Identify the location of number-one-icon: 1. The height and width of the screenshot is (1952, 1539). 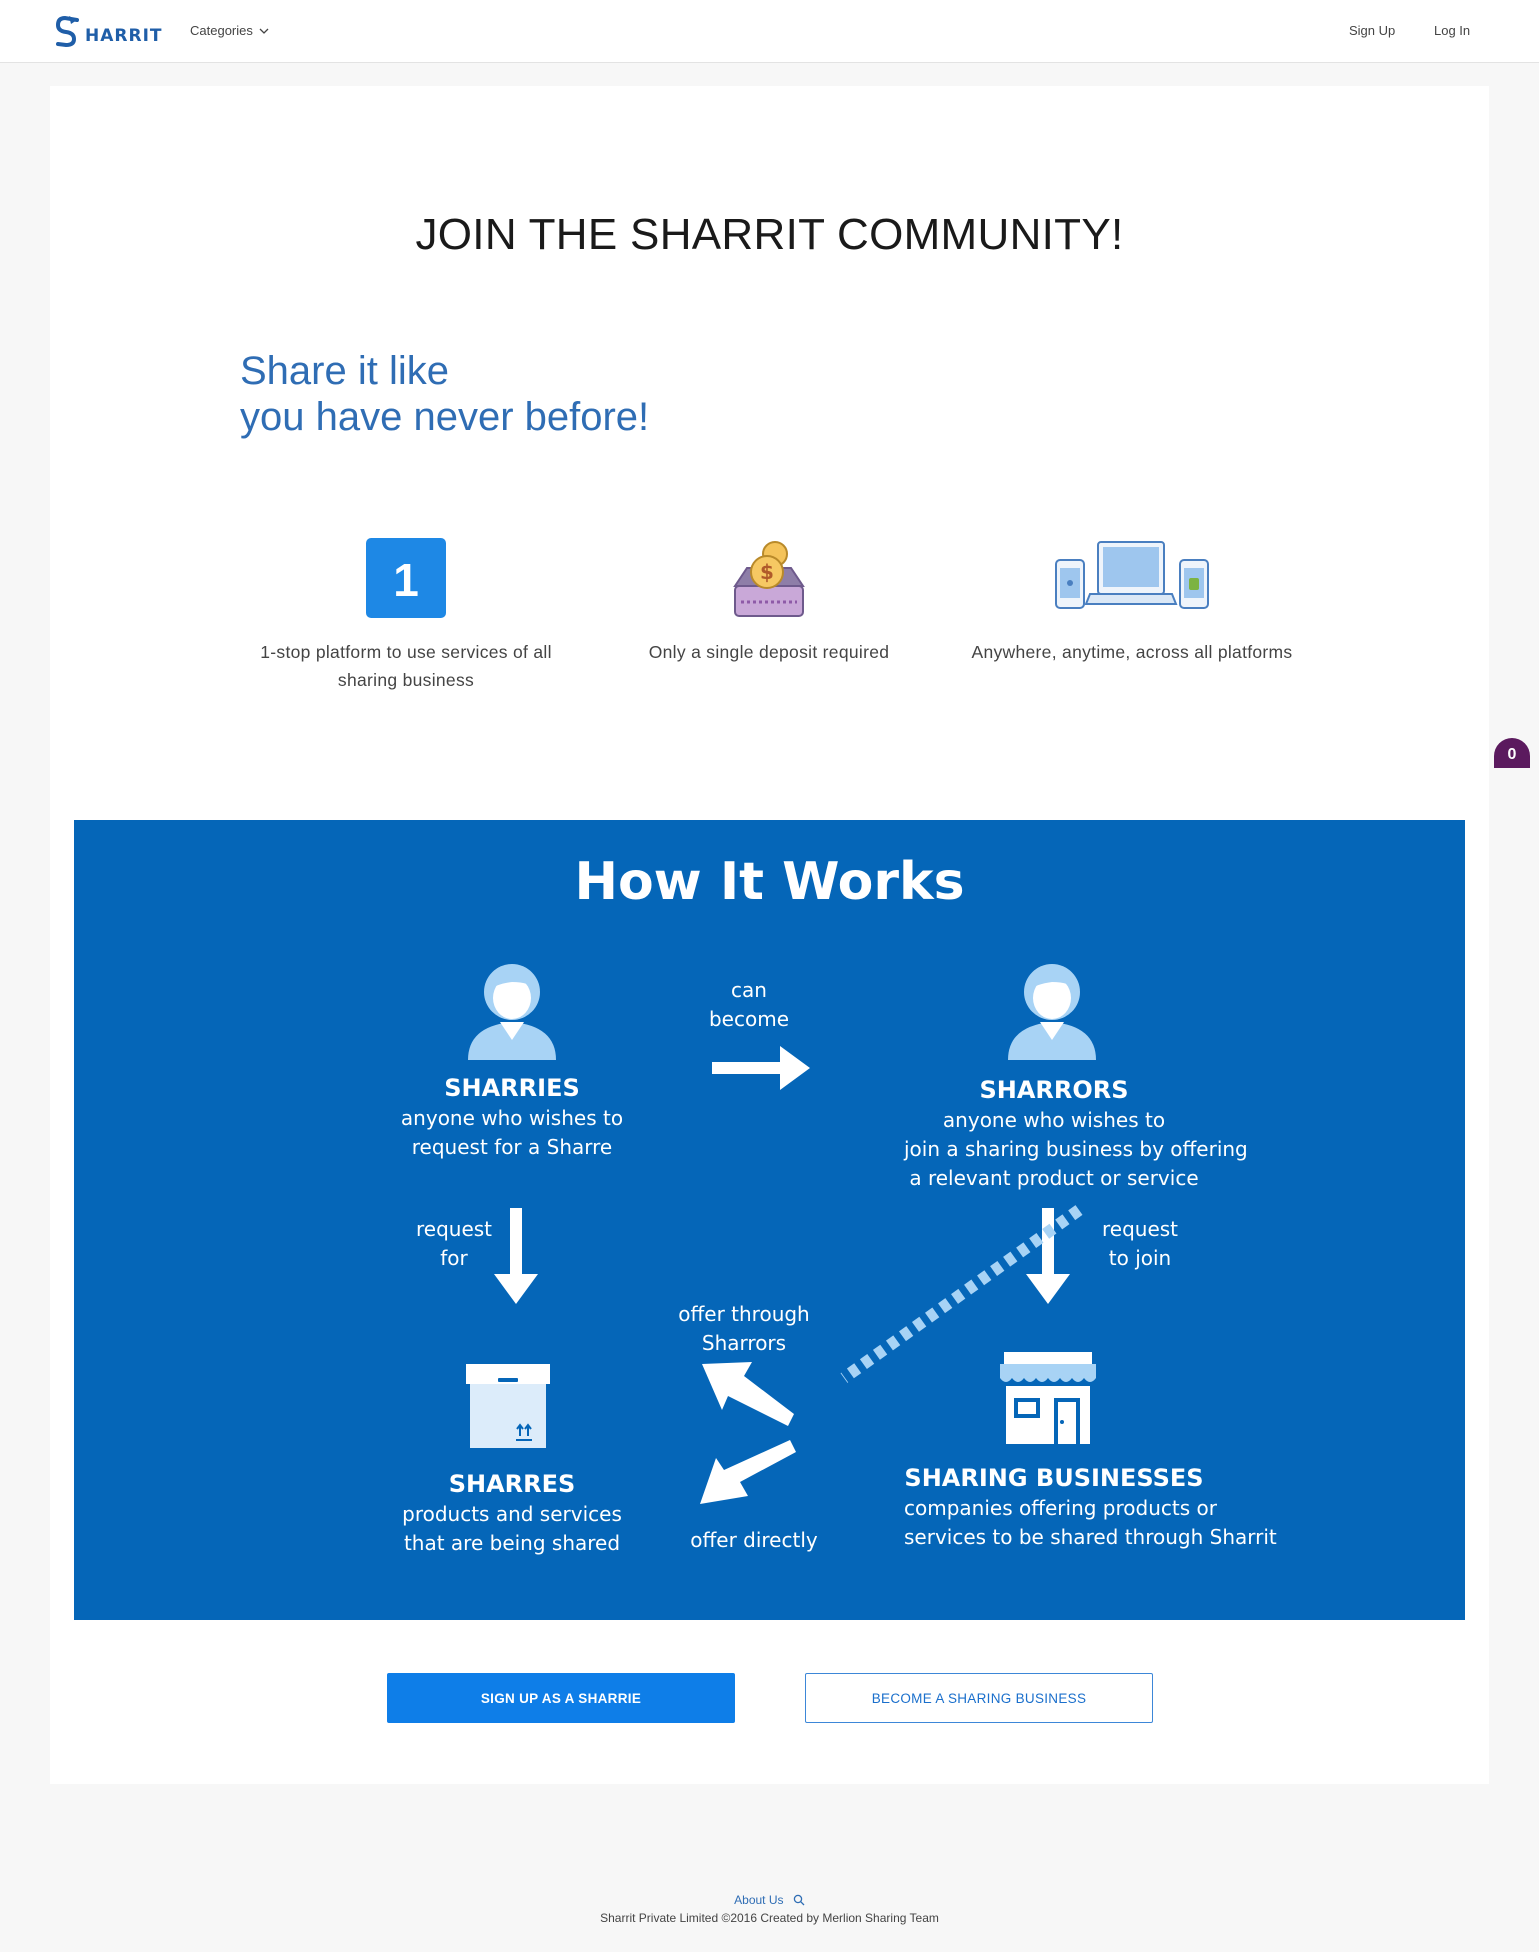
(406, 578).